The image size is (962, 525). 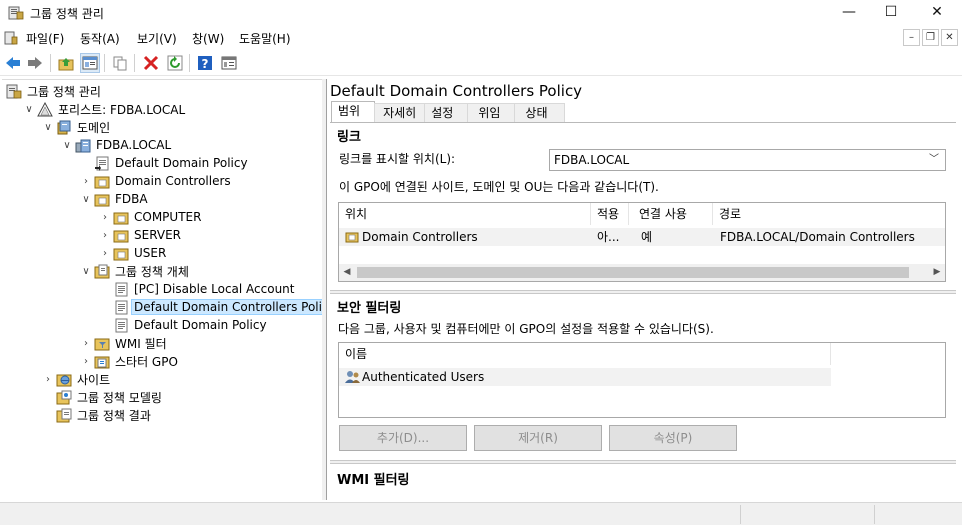 I want to click on tree-item-label: Domain Controllers, so click(x=173, y=181).